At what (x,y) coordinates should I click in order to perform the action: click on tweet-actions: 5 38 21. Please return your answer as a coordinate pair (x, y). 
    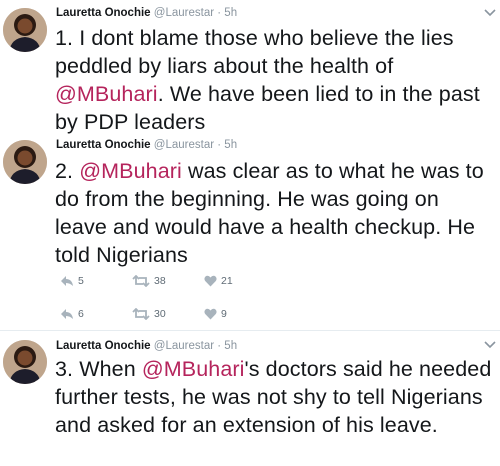
    Looking at the image, I should click on (146, 281).